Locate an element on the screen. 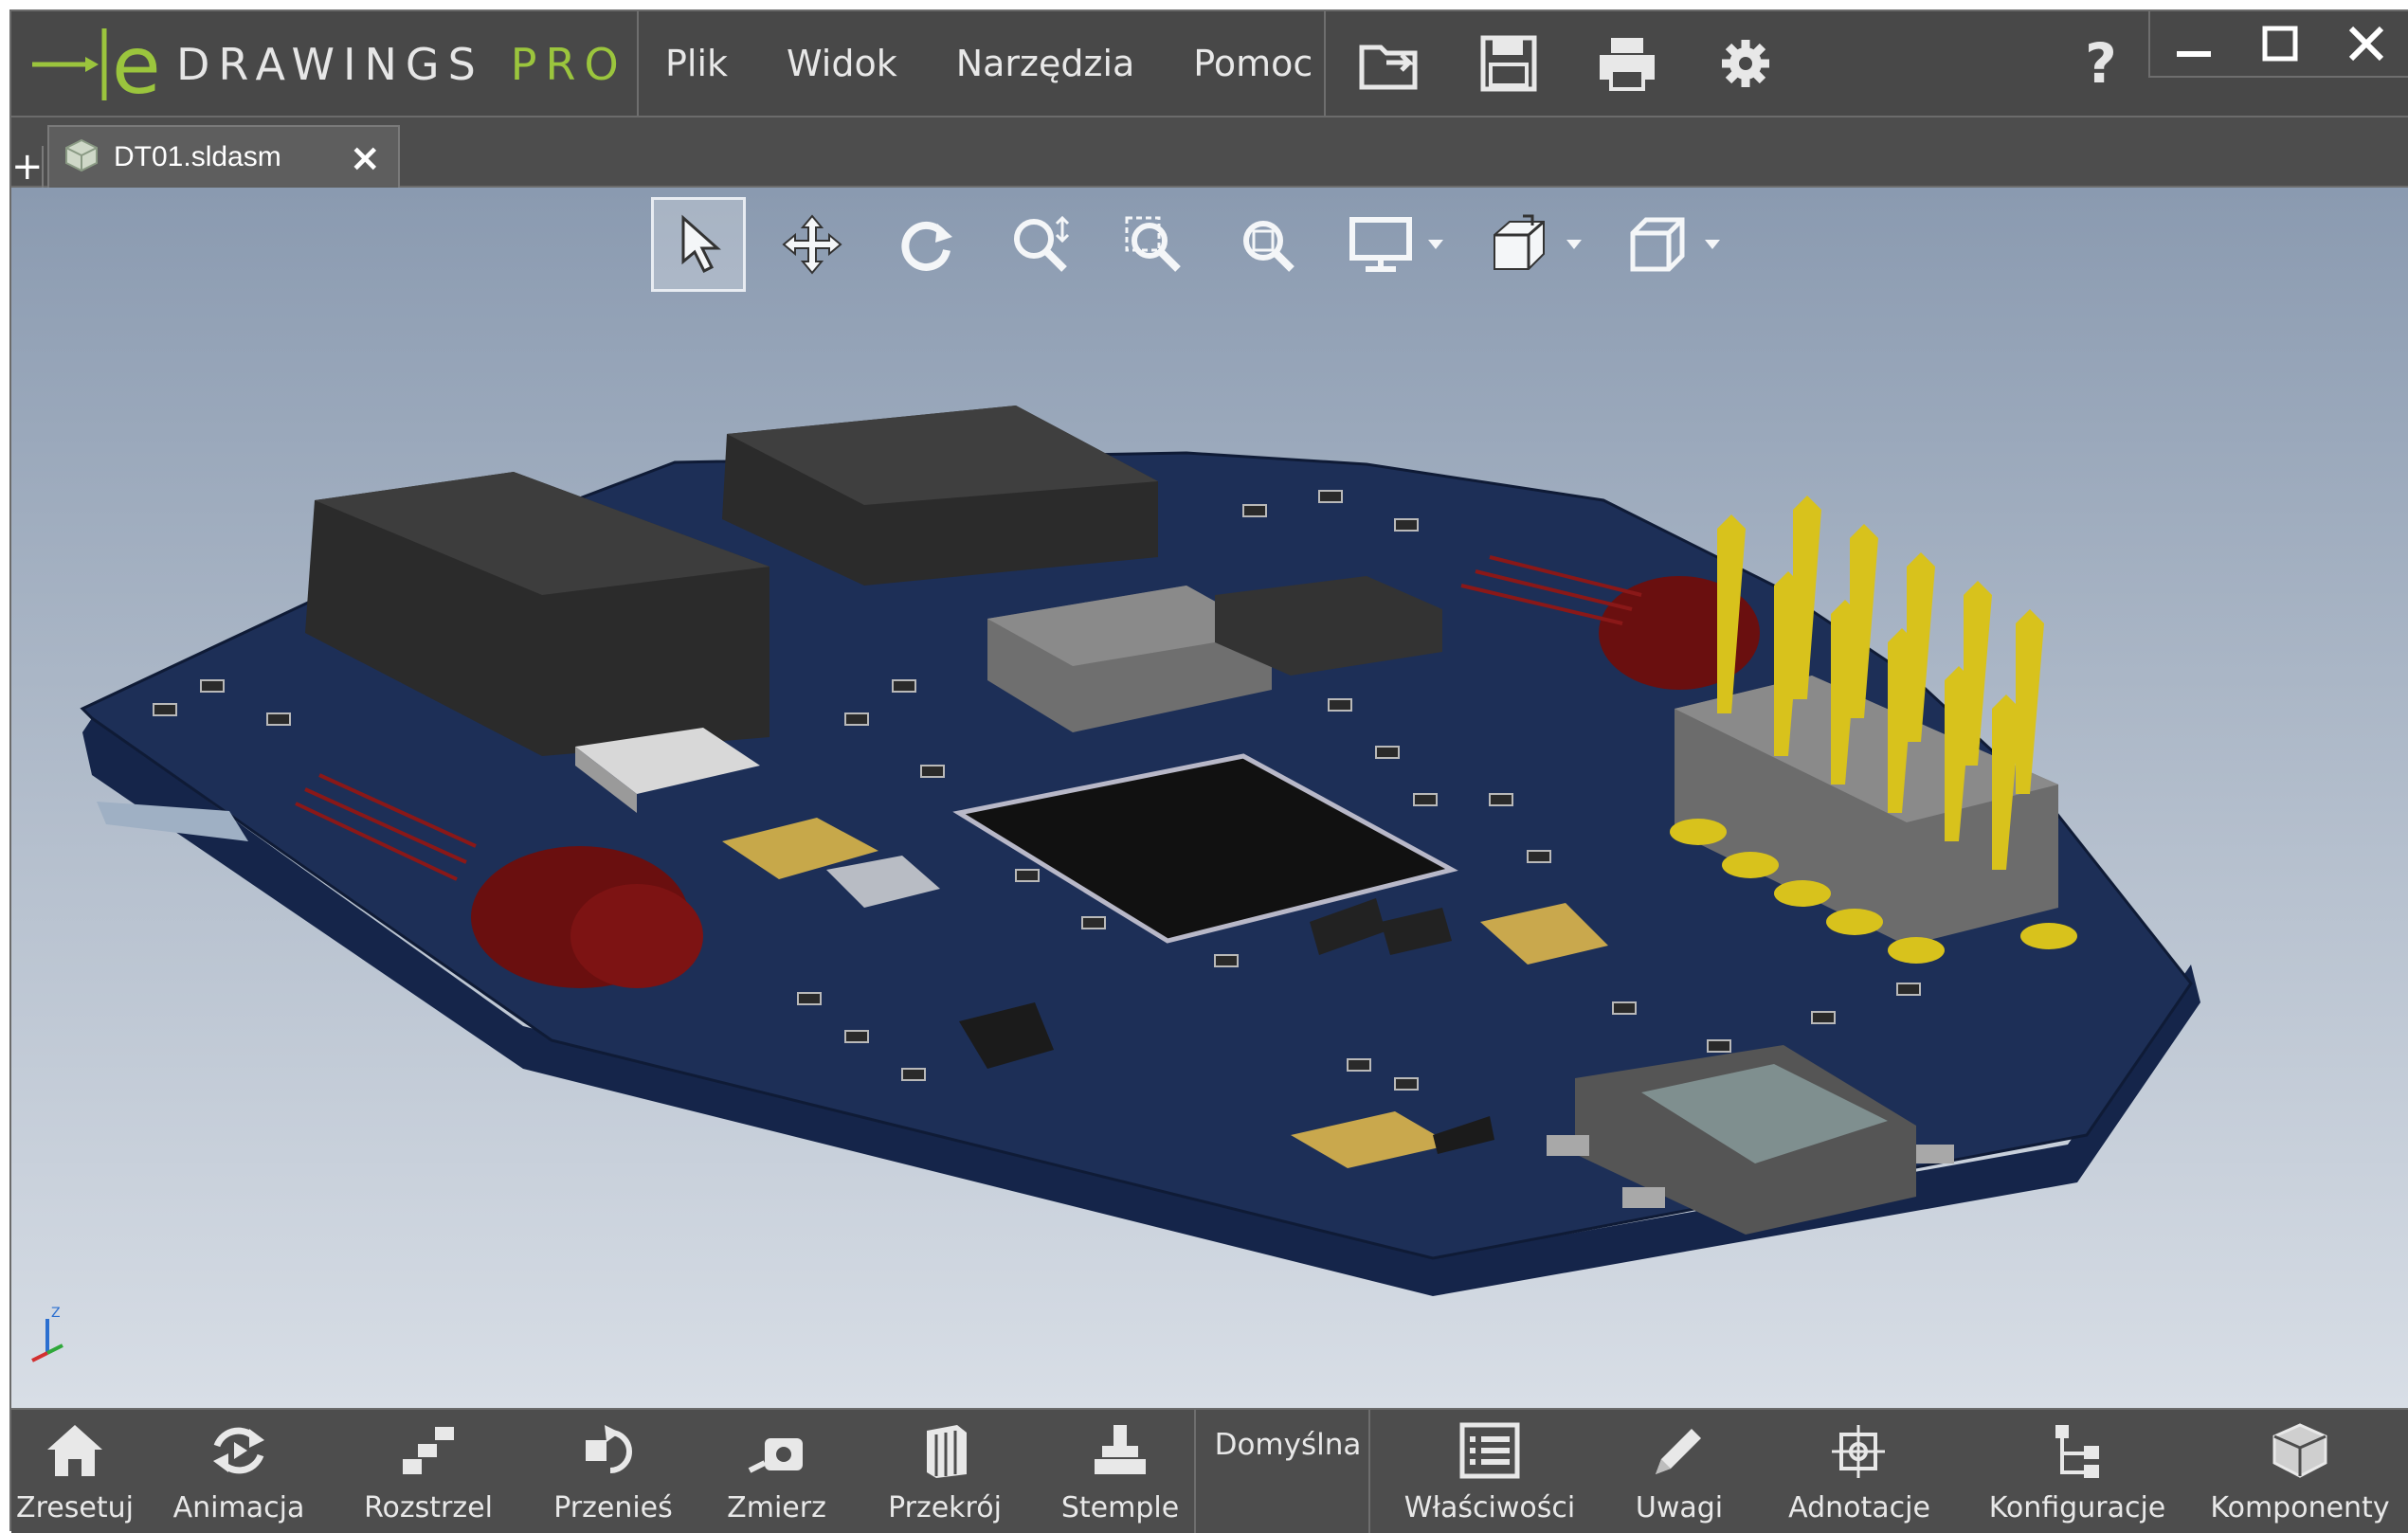 This screenshot has height=1533, width=2408. menu-tools: Narzędzia is located at coordinates (1046, 64).